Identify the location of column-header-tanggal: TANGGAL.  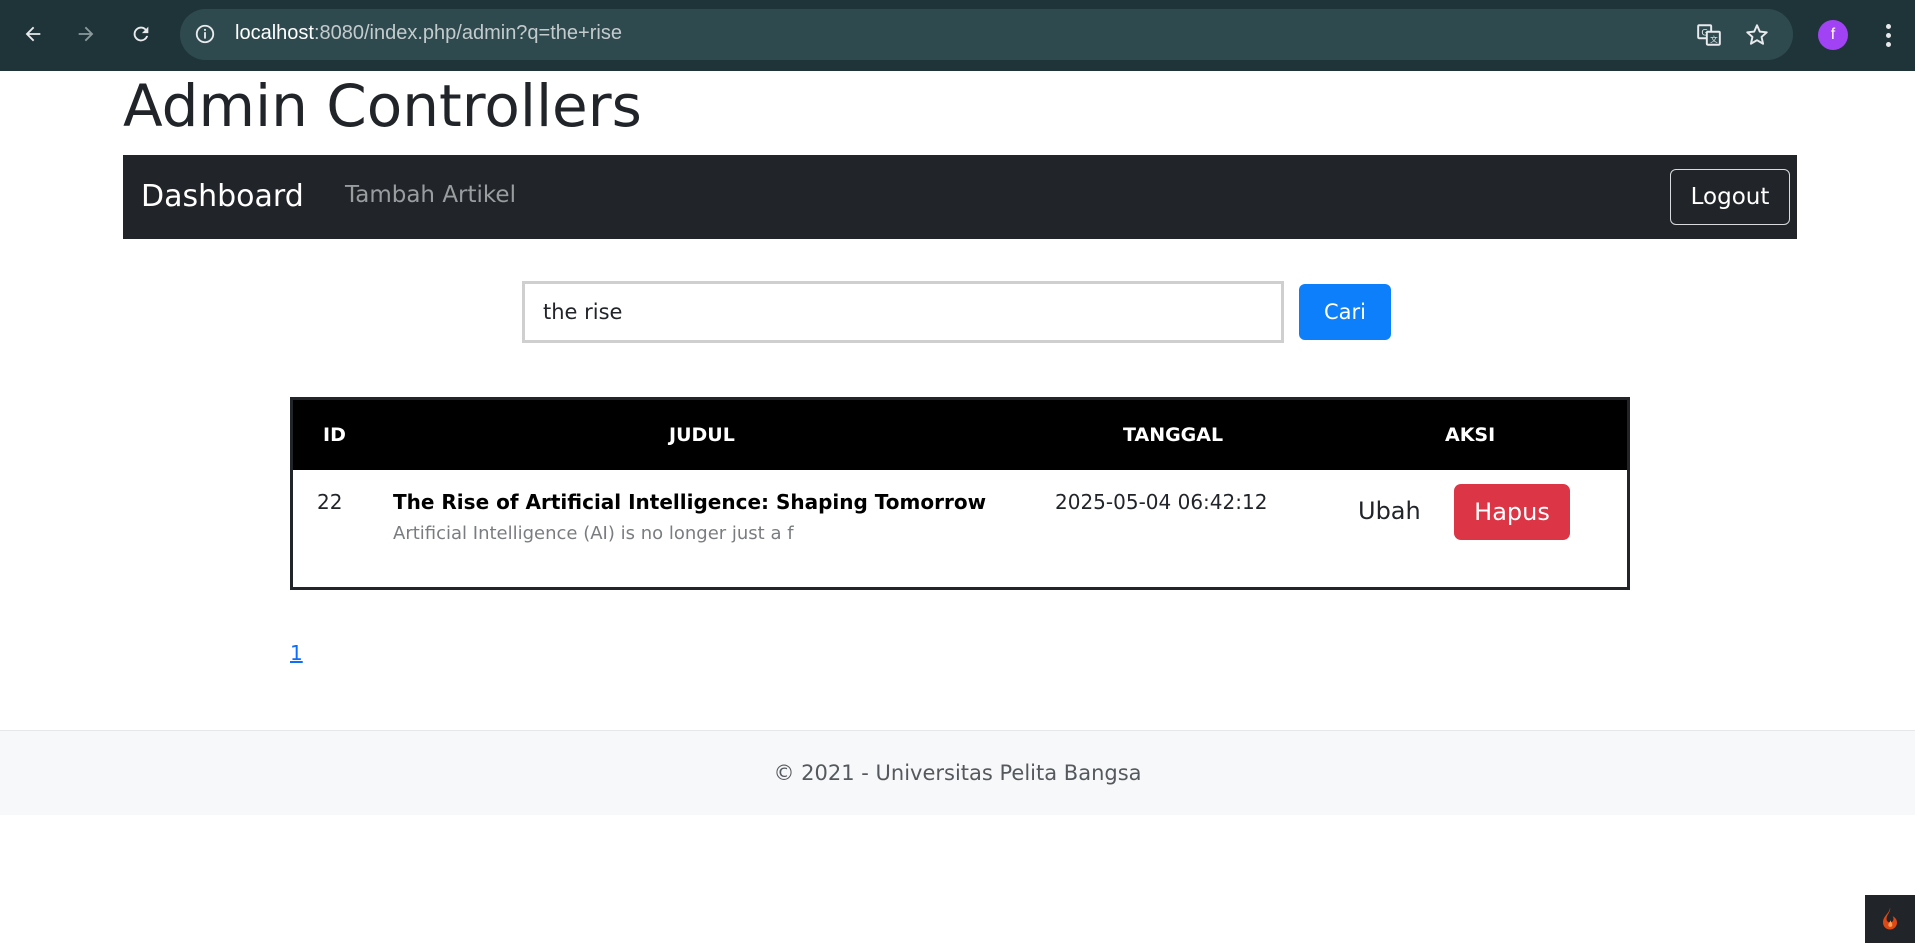
(1173, 435).